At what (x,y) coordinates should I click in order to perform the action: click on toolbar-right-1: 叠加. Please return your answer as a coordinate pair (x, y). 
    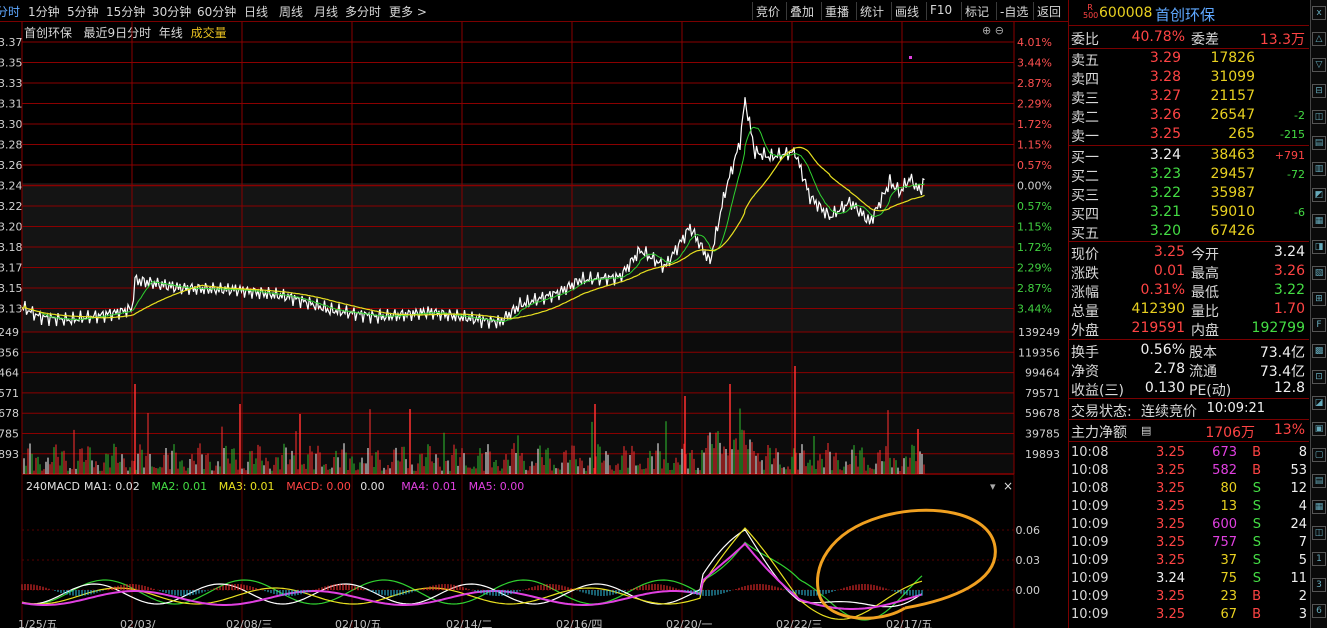
    Looking at the image, I should click on (802, 11).